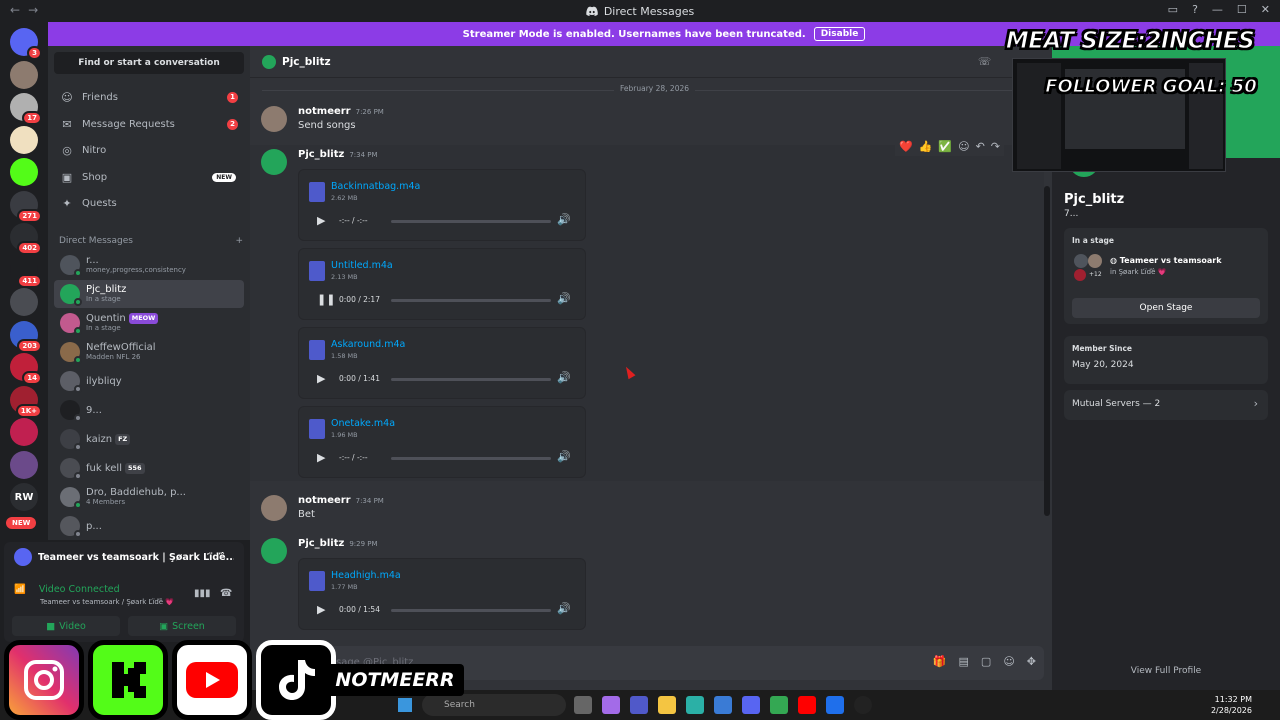  I want to click on edge-icon, so click(695, 705).